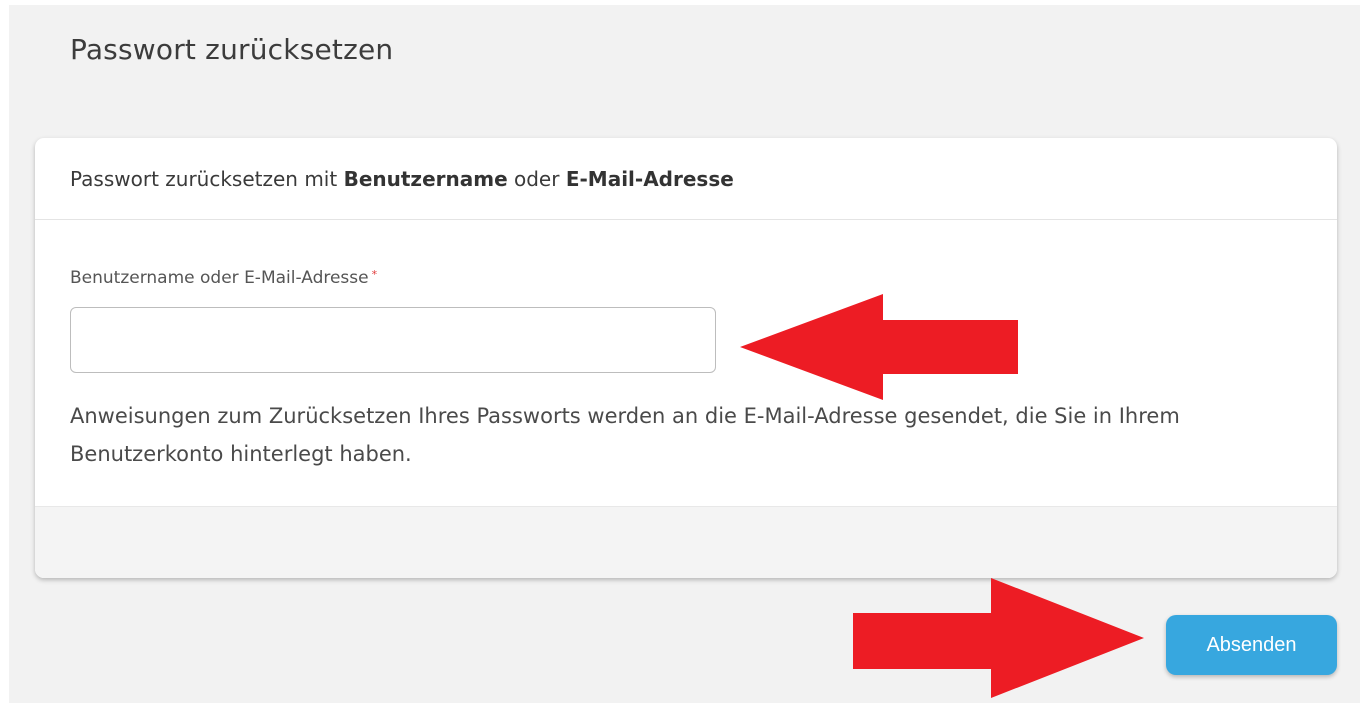 This screenshot has width=1360, height=703. Describe the element at coordinates (686, 542) in the screenshot. I see `card-footer` at that location.